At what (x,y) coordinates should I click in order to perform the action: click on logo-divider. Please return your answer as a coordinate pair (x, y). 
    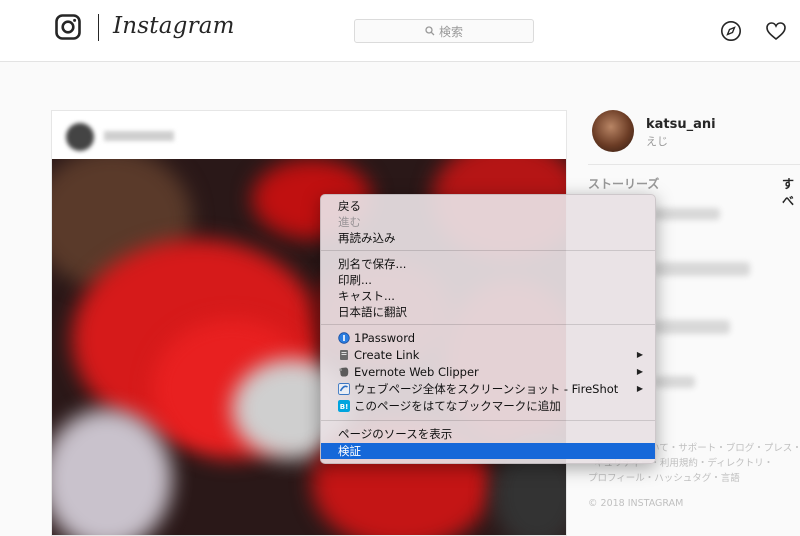
    Looking at the image, I should click on (98, 27).